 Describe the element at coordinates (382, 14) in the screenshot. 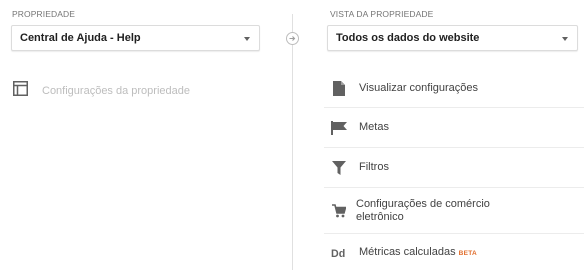

I see `view-column-label: VISTA DA PROPRIEDADE` at that location.